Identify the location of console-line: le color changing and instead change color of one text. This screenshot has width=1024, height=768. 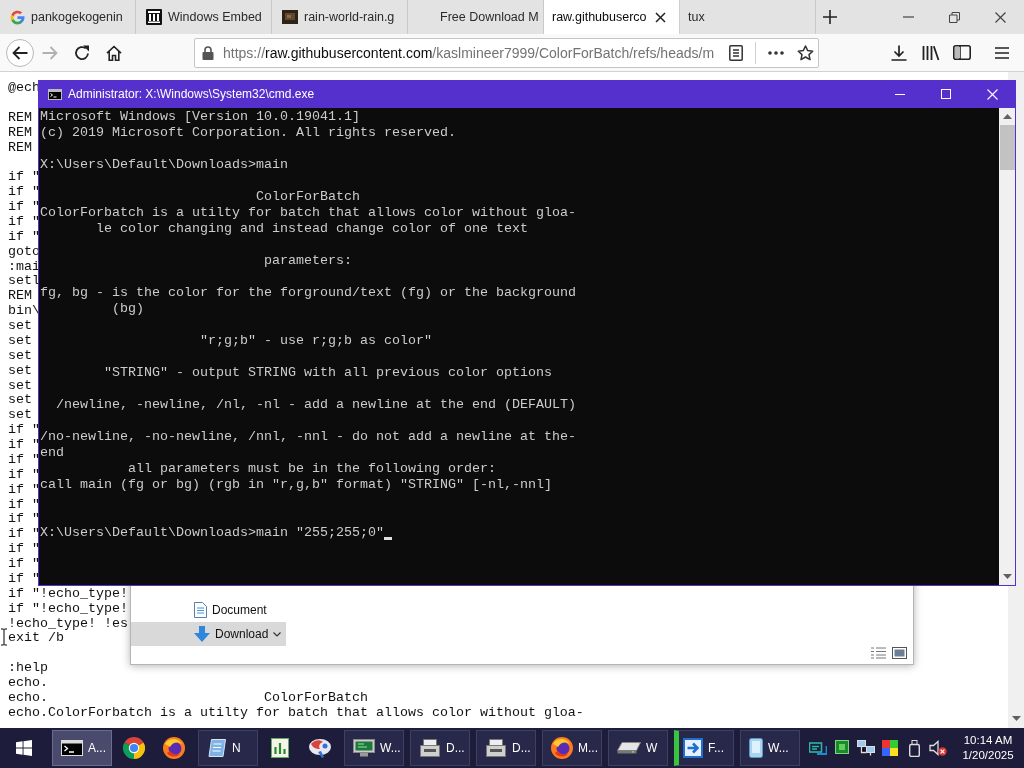
(311, 229).